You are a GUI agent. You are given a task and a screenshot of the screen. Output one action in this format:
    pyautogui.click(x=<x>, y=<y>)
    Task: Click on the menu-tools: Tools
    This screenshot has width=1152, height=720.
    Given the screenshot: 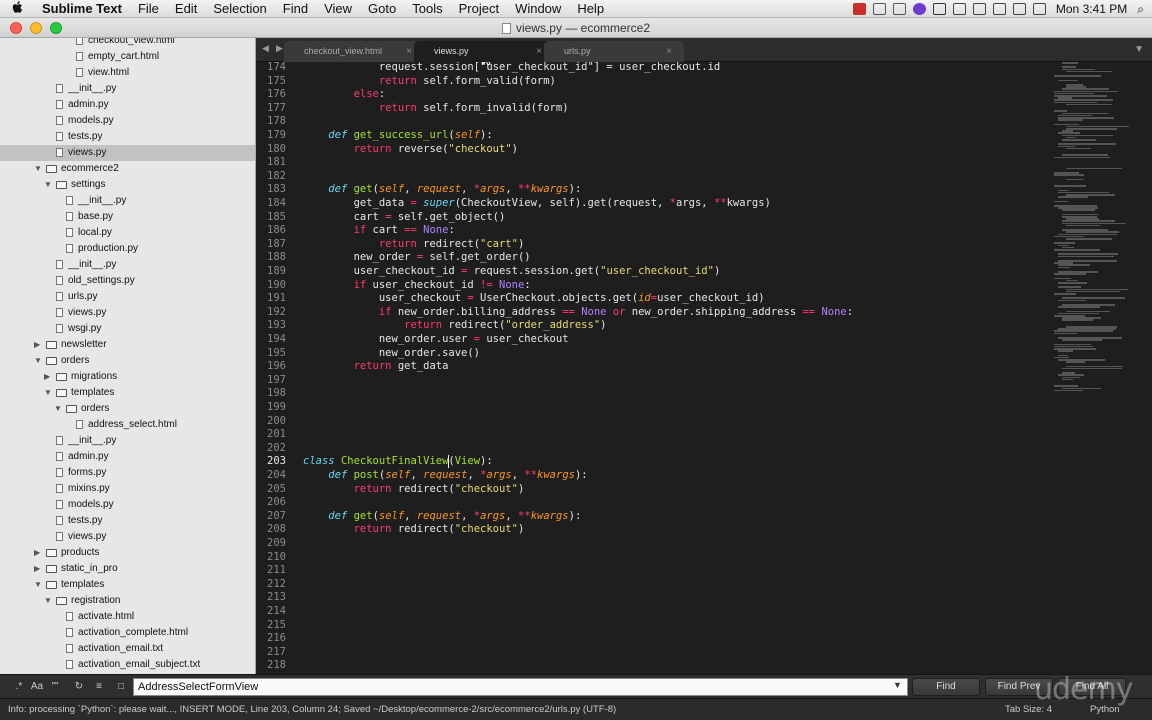 What is the action you would take?
    pyautogui.click(x=427, y=9)
    